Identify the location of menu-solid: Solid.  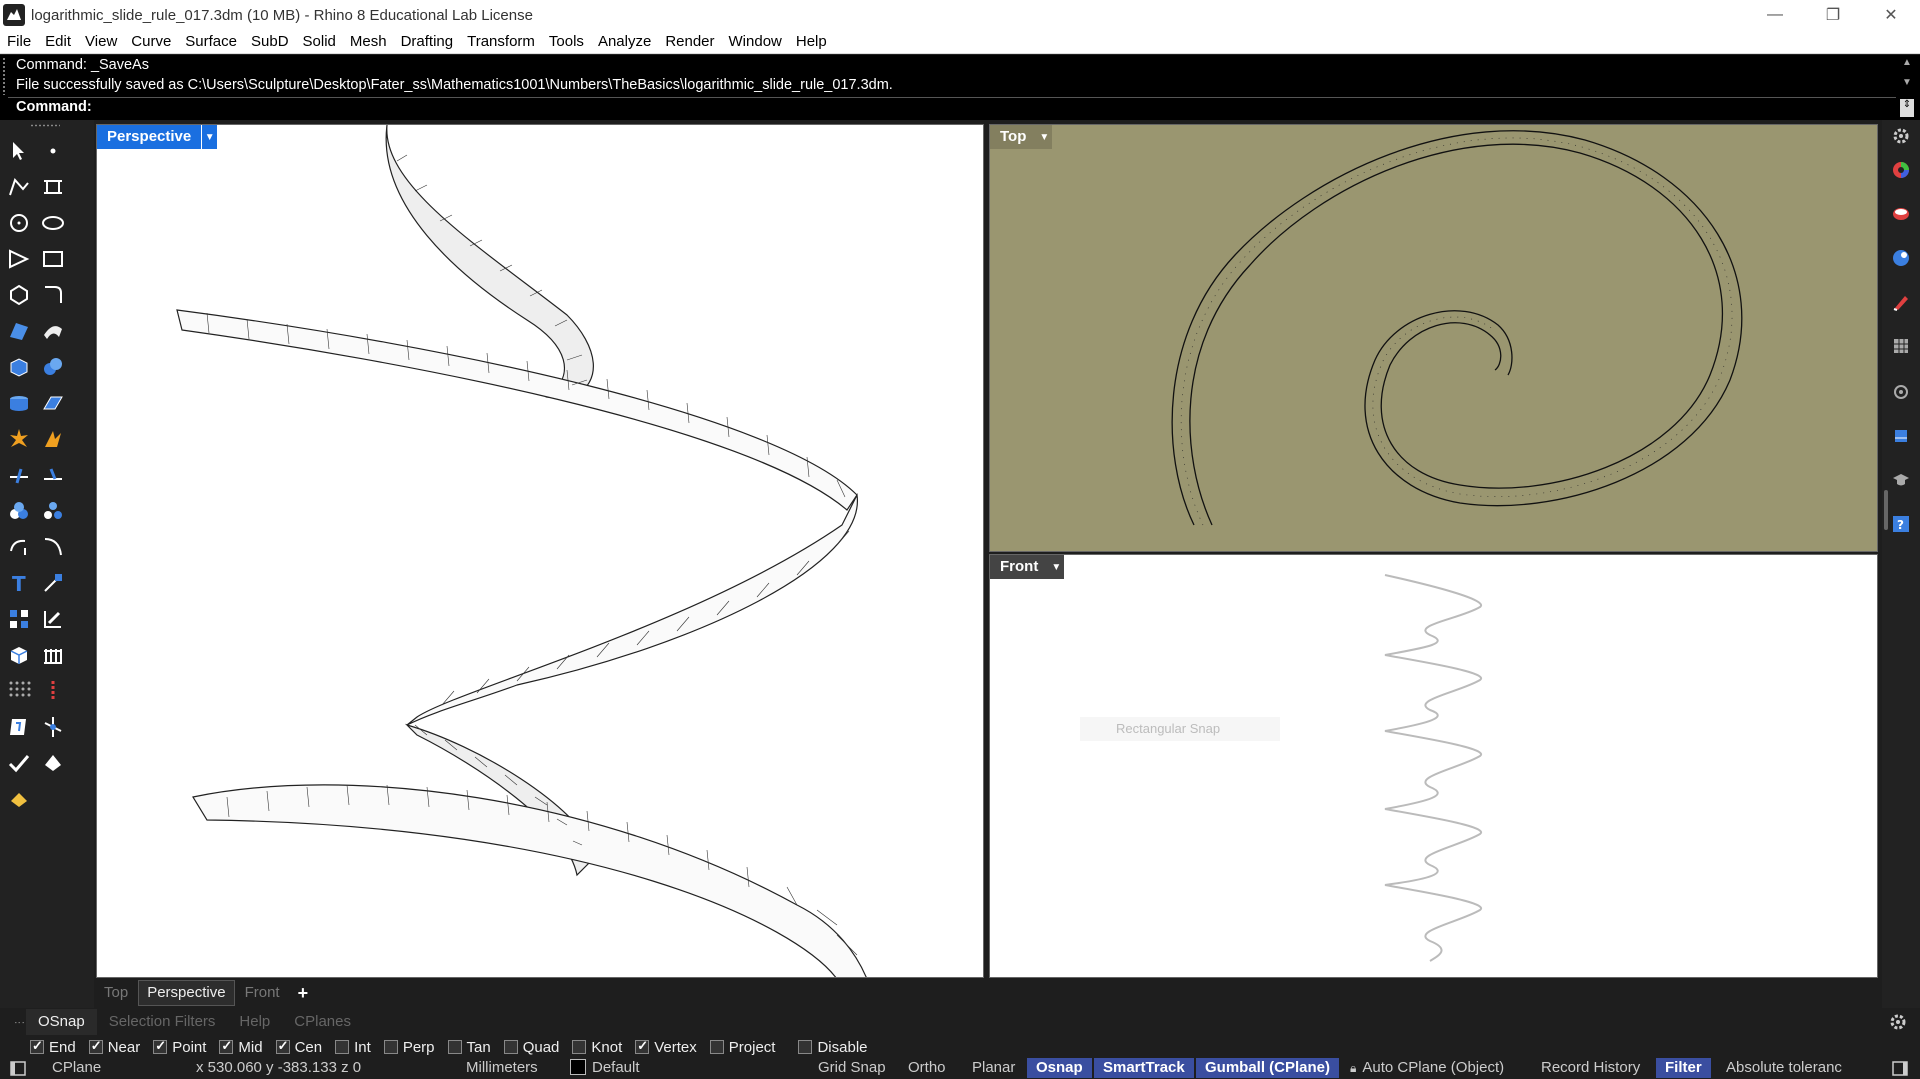
(319, 42).